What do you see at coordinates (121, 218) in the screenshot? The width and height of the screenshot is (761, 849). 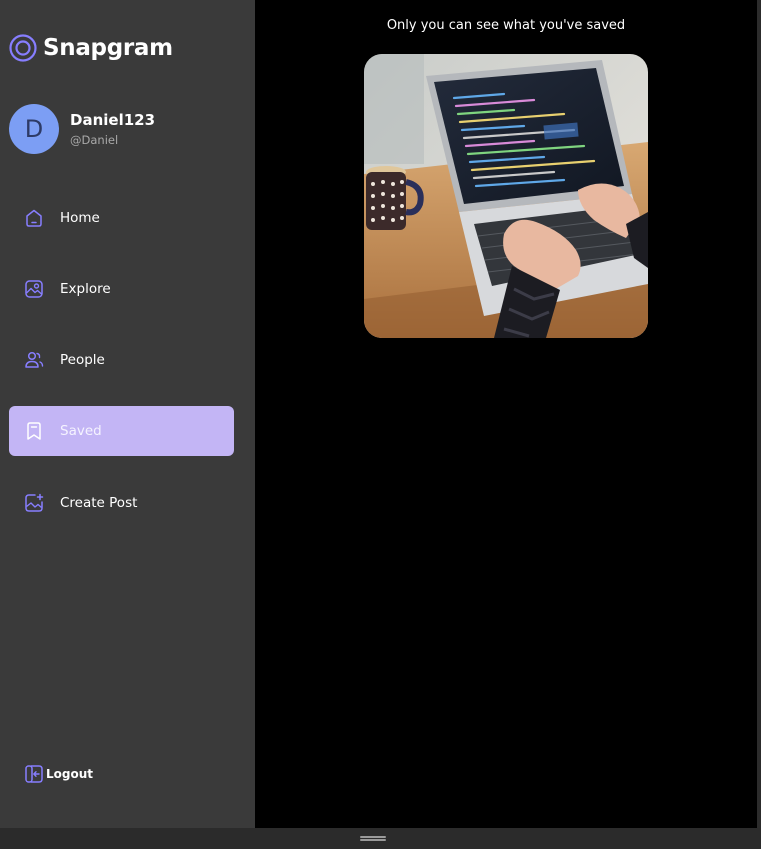 I see `sidebar-item-home: Home` at bounding box center [121, 218].